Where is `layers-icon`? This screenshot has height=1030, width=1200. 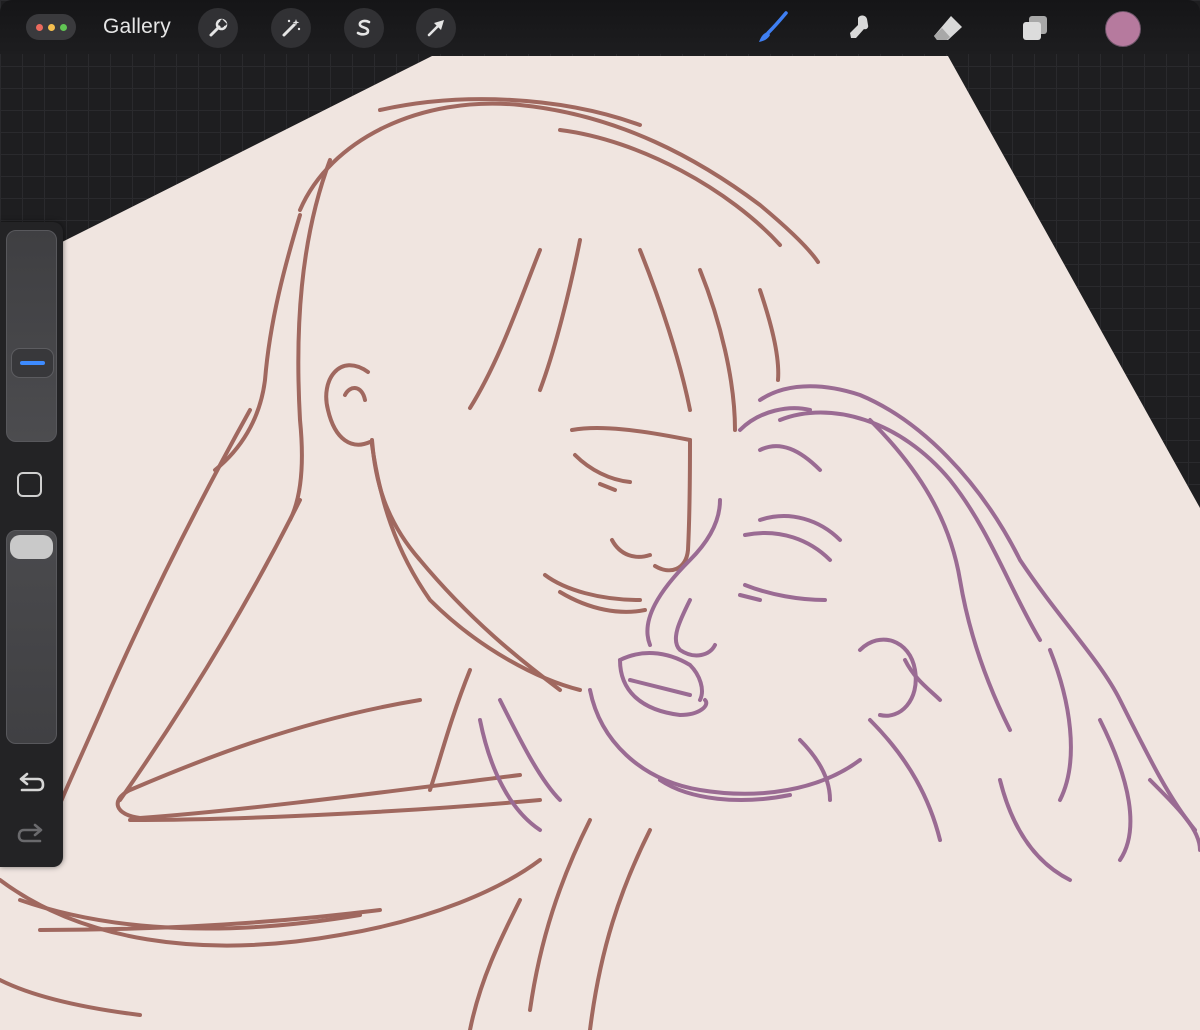 layers-icon is located at coordinates (1035, 28).